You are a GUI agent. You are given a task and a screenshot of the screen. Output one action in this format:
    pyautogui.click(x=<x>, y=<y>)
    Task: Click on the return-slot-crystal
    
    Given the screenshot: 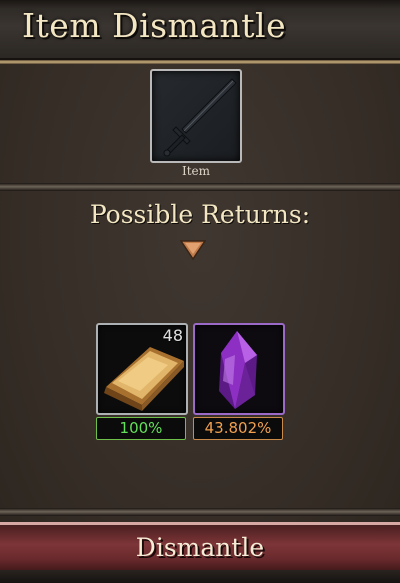 What is the action you would take?
    pyautogui.click(x=239, y=369)
    